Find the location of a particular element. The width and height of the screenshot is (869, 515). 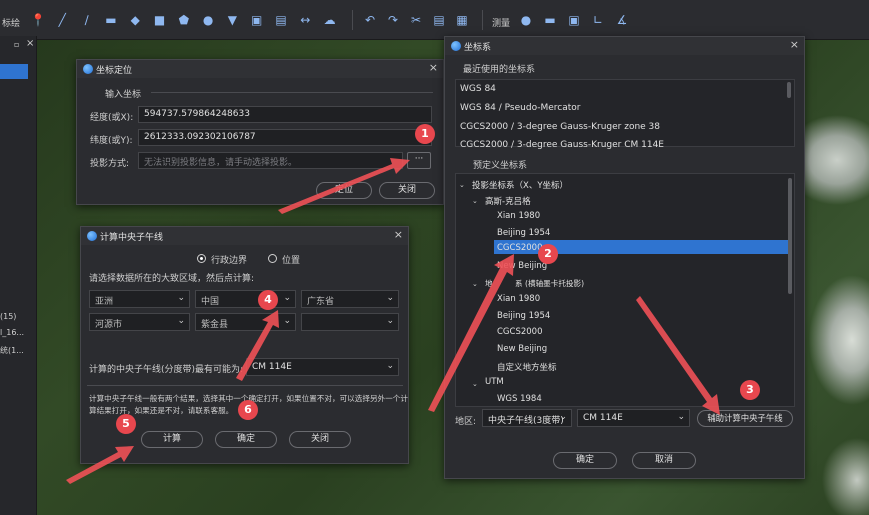

tree-item-selected: CGCS2000 is located at coordinates (519, 248).